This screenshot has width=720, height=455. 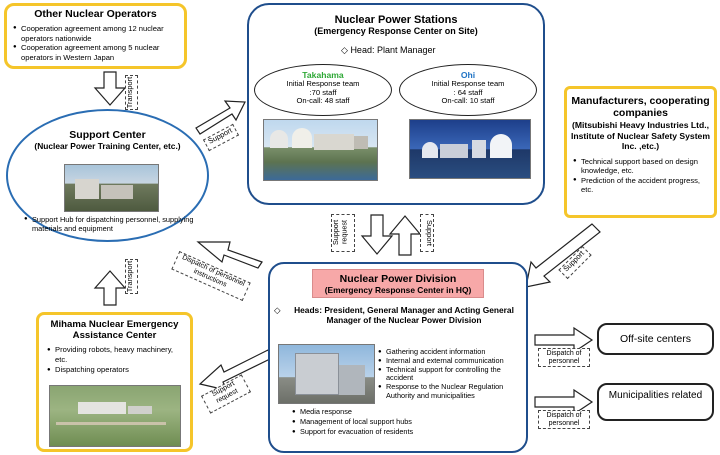 What do you see at coordinates (468, 101) in the screenshot?
I see `ohi-line3: On-call: 10 staff` at bounding box center [468, 101].